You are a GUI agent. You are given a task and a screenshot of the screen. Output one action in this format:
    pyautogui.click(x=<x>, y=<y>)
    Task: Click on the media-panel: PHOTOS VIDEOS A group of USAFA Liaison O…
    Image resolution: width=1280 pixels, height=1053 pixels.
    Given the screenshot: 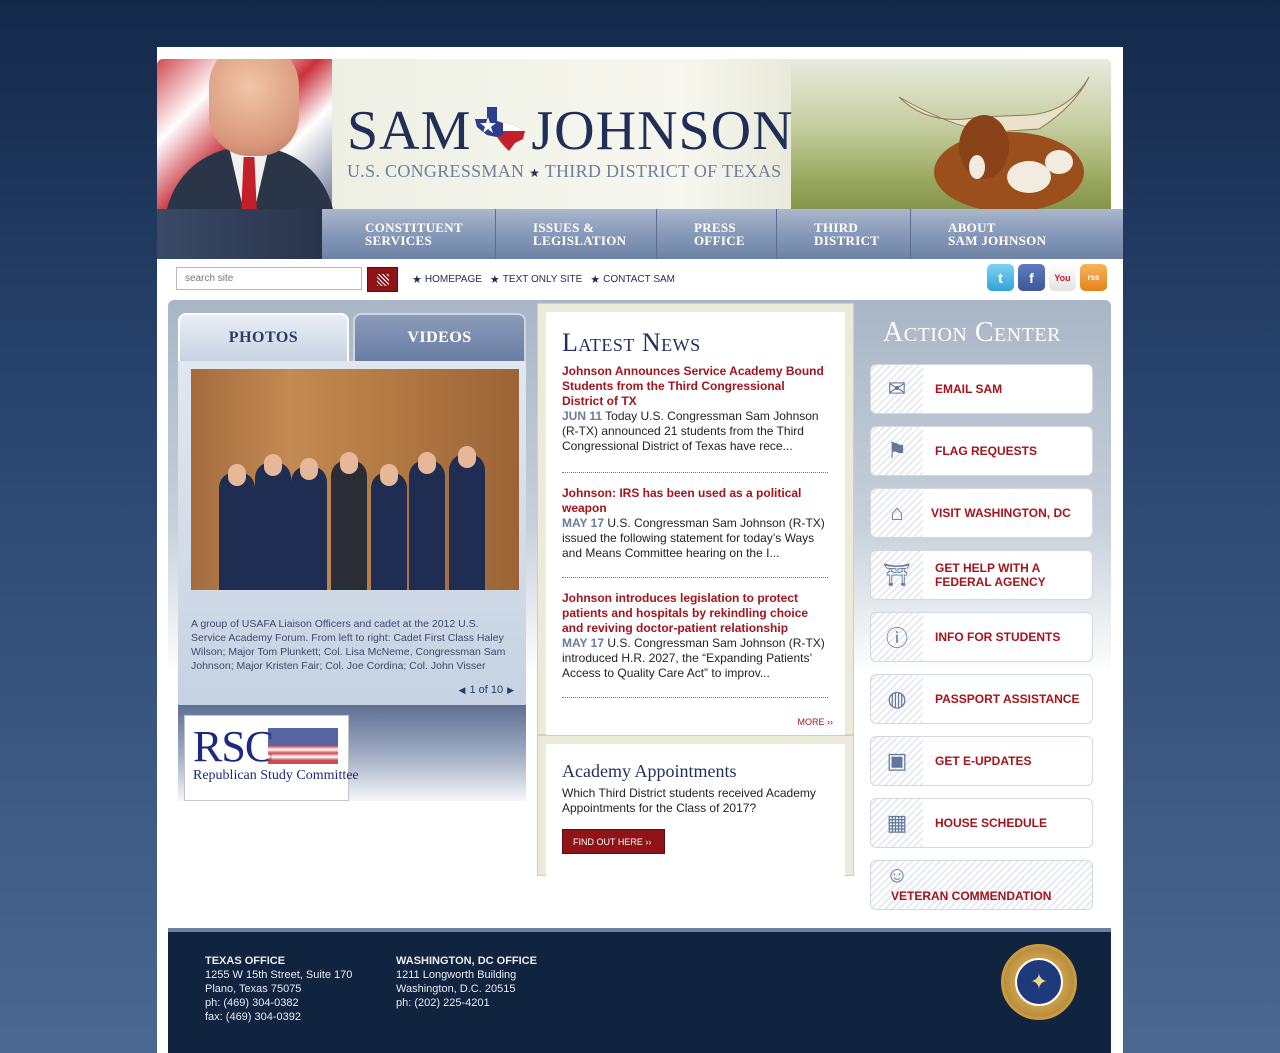 What is the action you would take?
    pyautogui.click(x=352, y=557)
    